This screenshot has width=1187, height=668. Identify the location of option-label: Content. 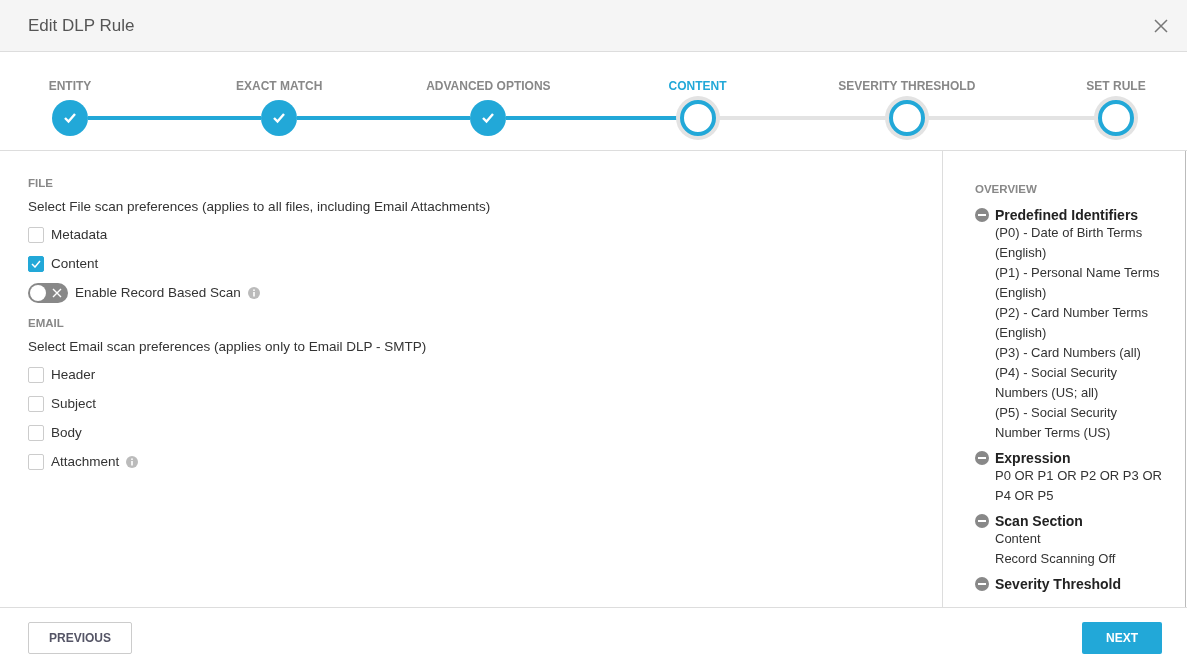
(75, 263).